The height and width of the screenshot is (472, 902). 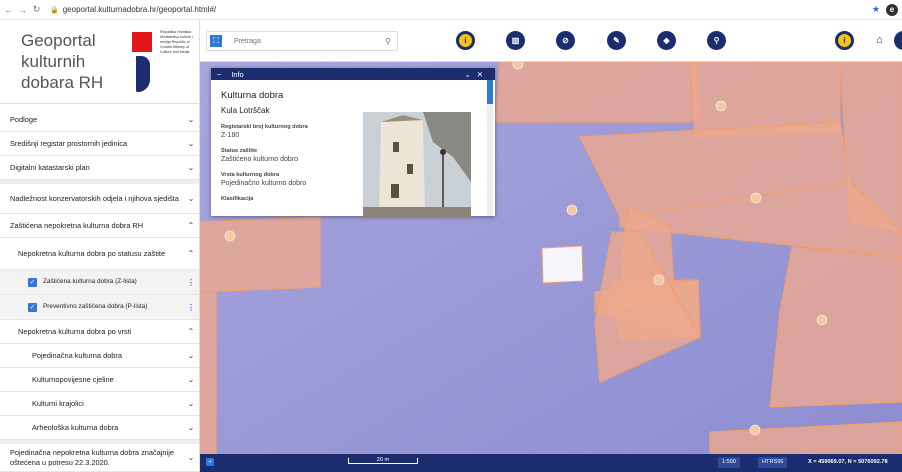 What do you see at coordinates (210, 462) in the screenshot?
I see `expand-panel-icon: +` at bounding box center [210, 462].